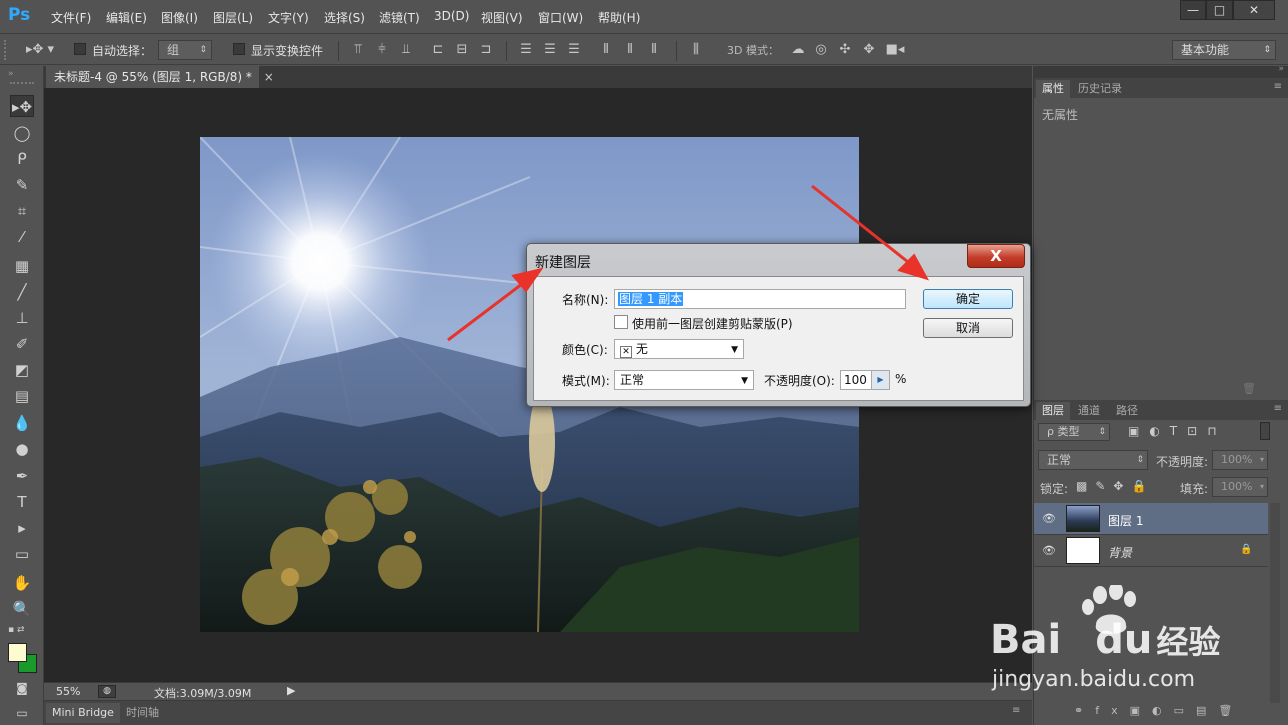 This screenshot has width=1288, height=725. I want to click on arrow-to-ok-button, so click(860, 224).